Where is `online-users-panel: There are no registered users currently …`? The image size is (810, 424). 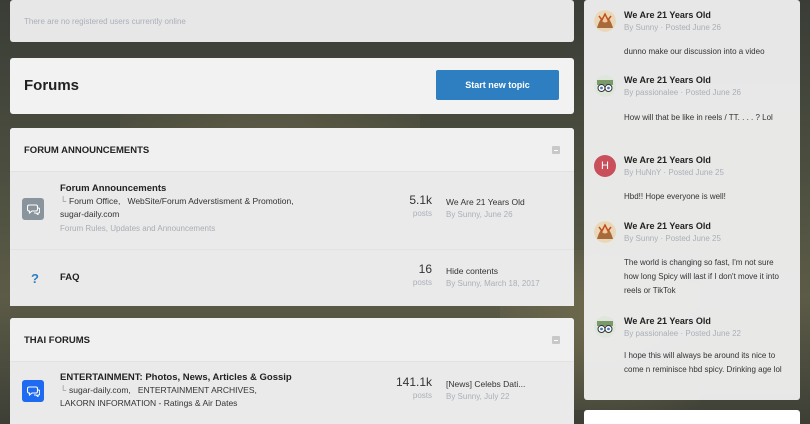
online-users-panel: There are no registered users currently … is located at coordinates (292, 21).